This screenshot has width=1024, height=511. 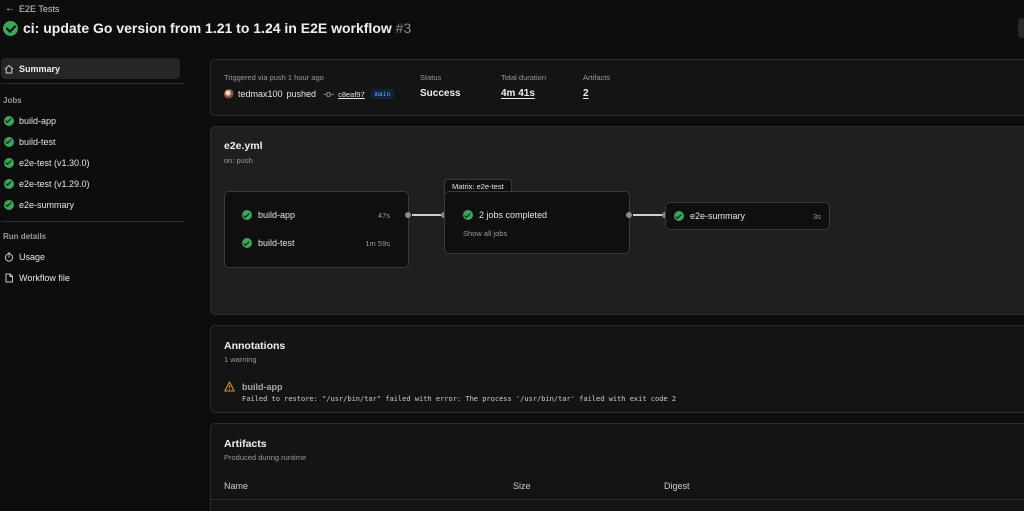 I want to click on status-value: Success, so click(x=440, y=93).